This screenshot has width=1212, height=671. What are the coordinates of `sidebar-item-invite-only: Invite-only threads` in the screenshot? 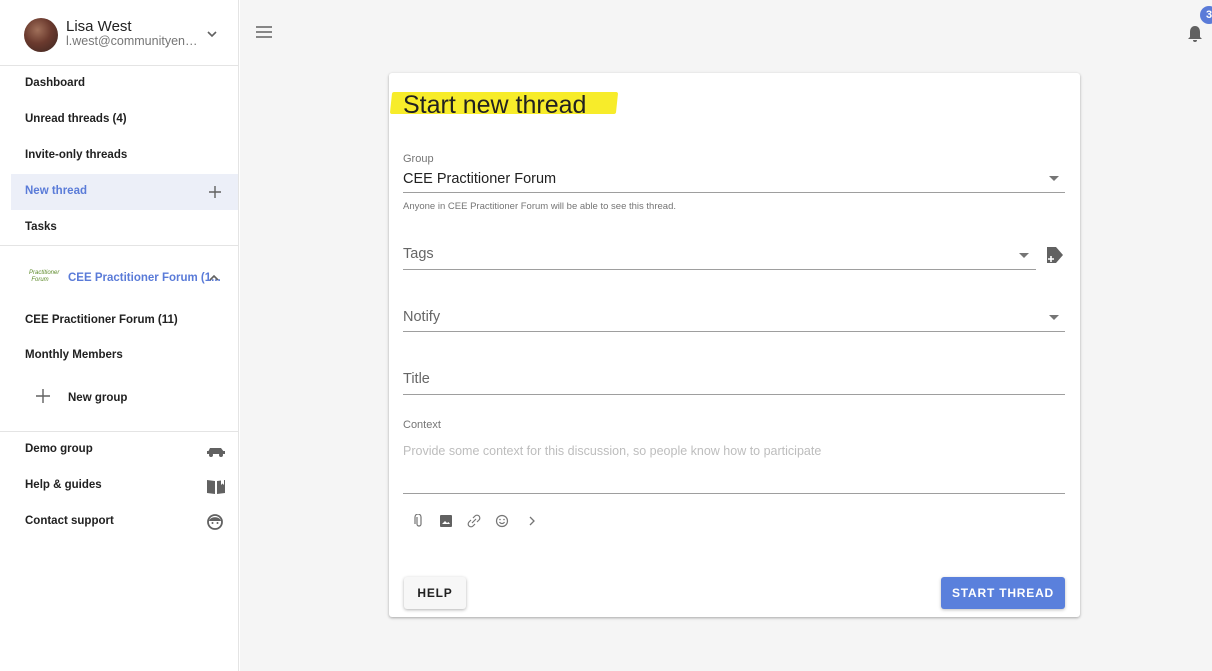 It's located at (124, 156).